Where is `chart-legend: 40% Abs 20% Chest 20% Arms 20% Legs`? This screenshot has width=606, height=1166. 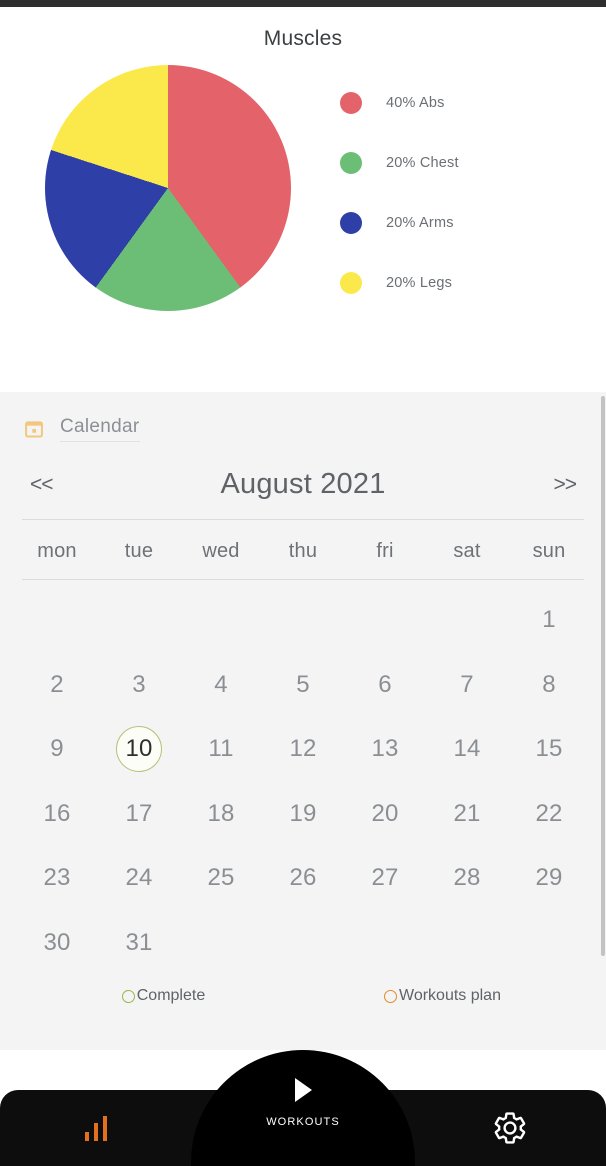
chart-legend: 40% Abs 20% Chest 20% Arms 20% Legs is located at coordinates (460, 193).